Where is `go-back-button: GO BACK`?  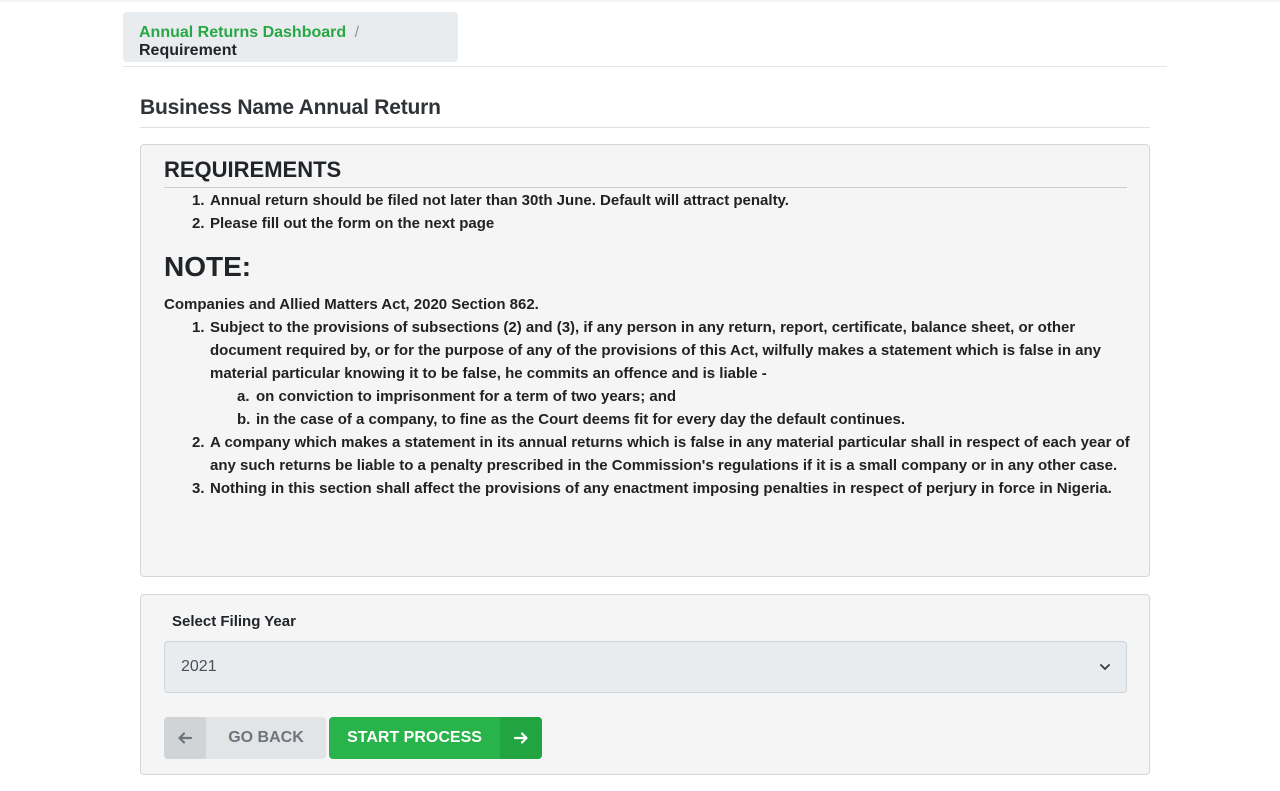
go-back-button: GO BACK is located at coordinates (245, 738).